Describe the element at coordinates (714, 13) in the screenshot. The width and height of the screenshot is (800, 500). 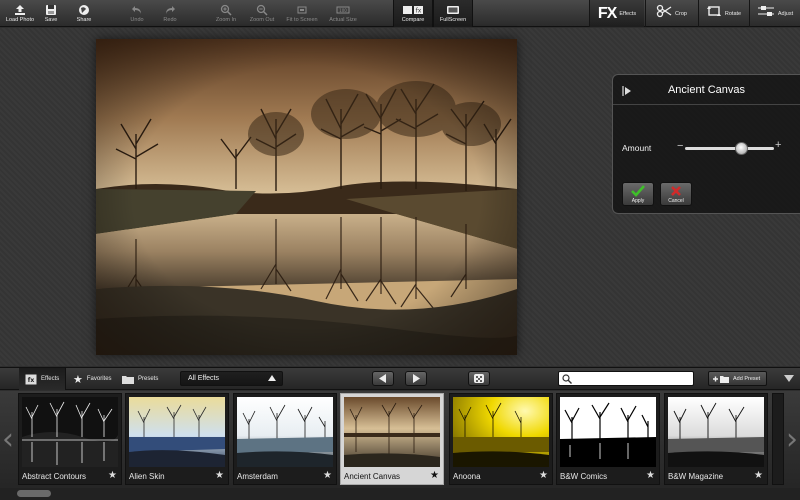
I see `rotate-icon` at that location.